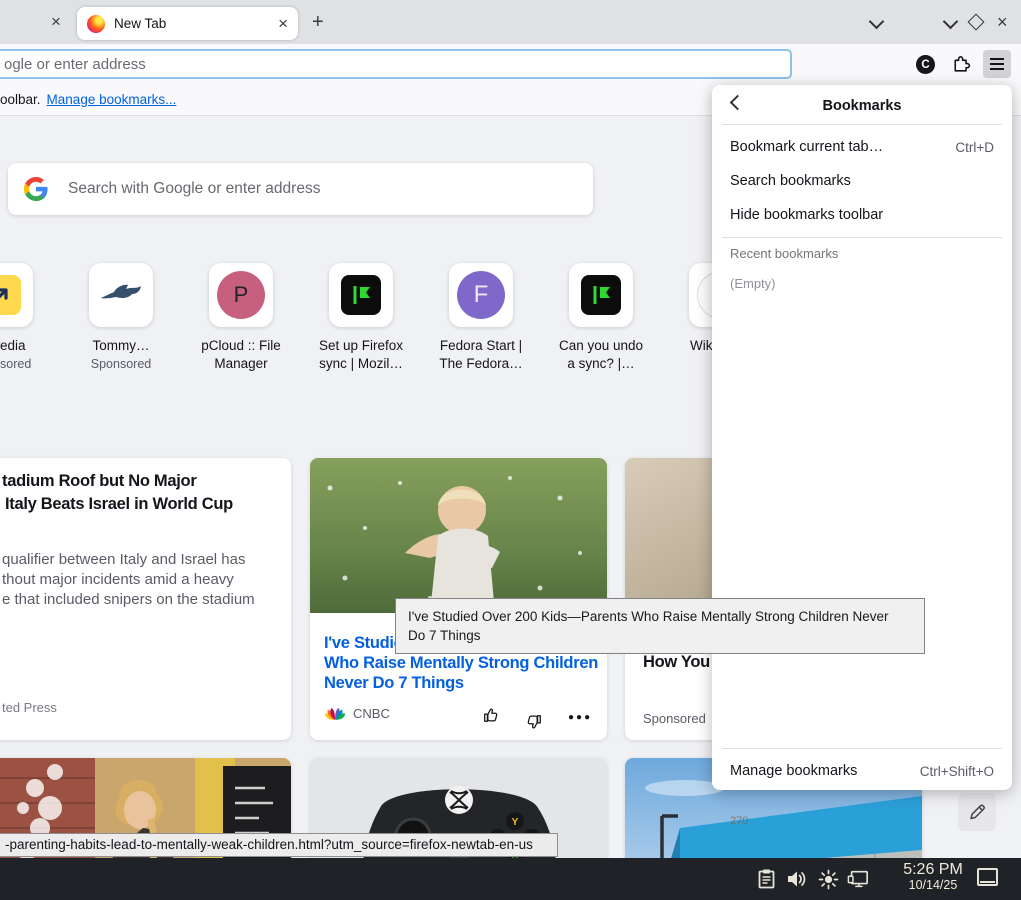  What do you see at coordinates (515, 822) in the screenshot?
I see `svg-text: Y` at bounding box center [515, 822].